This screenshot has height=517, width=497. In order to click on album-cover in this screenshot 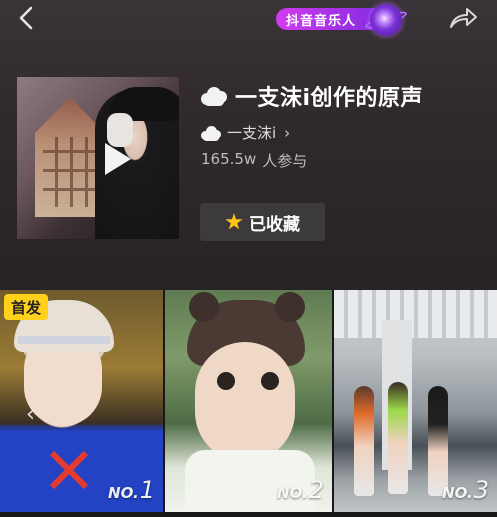, I will do `click(98, 158)`.